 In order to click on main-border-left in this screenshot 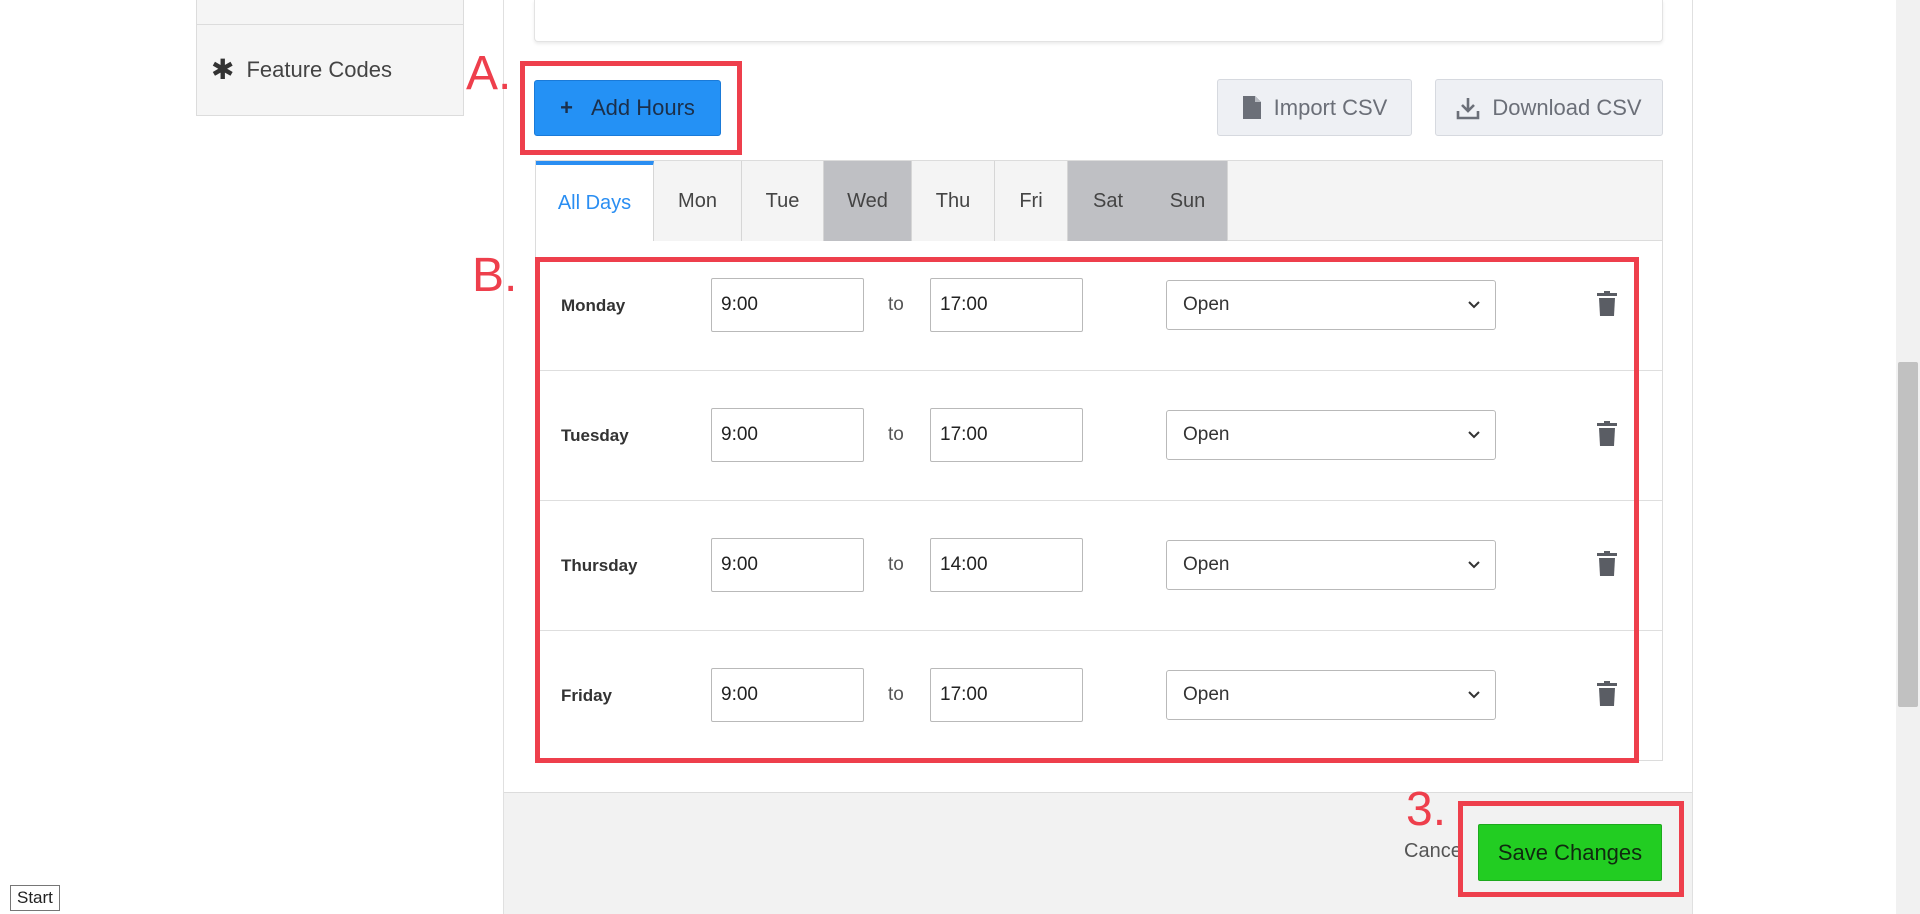, I will do `click(503, 457)`.